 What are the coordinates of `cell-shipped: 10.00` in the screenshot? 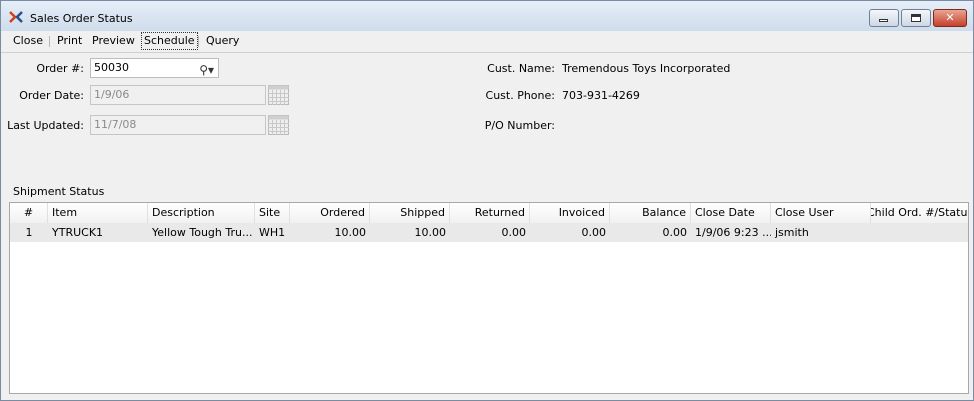 It's located at (430, 232).